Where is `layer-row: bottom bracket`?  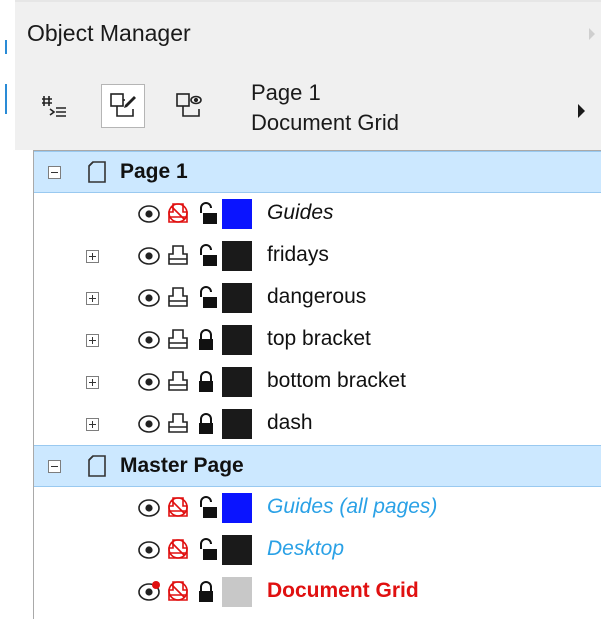
layer-row: bottom bracket is located at coordinates (317, 382).